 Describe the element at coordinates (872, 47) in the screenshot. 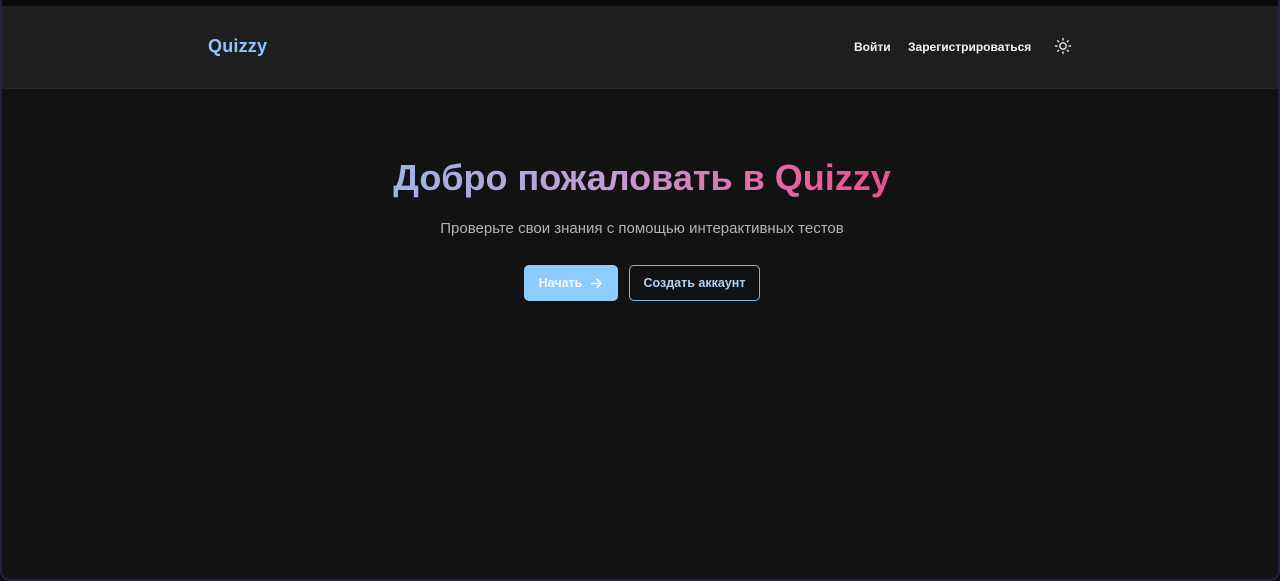

I see `login-link: Войти` at that location.